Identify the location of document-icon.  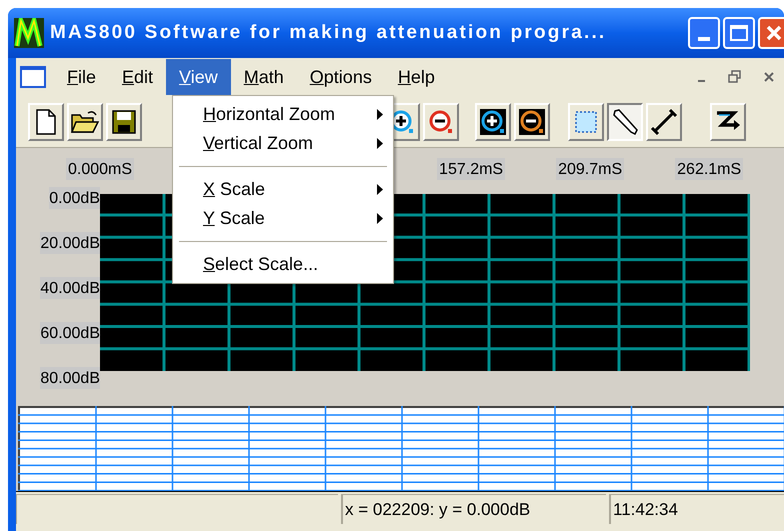
(33, 77).